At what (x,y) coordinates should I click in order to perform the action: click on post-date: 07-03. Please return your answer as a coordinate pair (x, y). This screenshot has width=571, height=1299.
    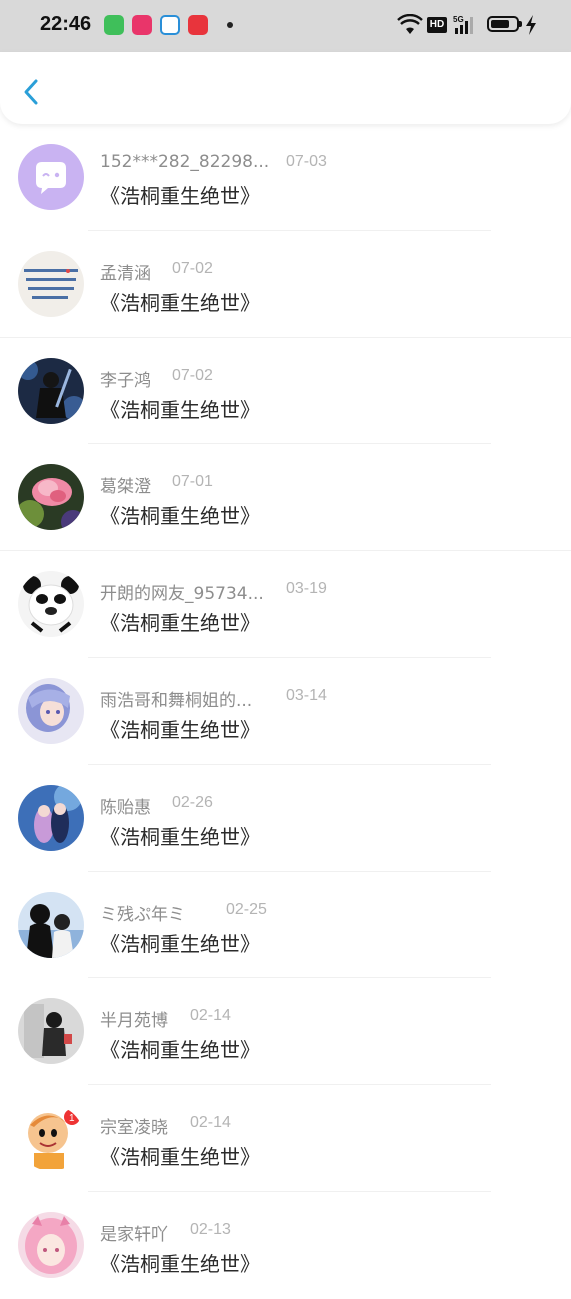
    Looking at the image, I should click on (306, 161).